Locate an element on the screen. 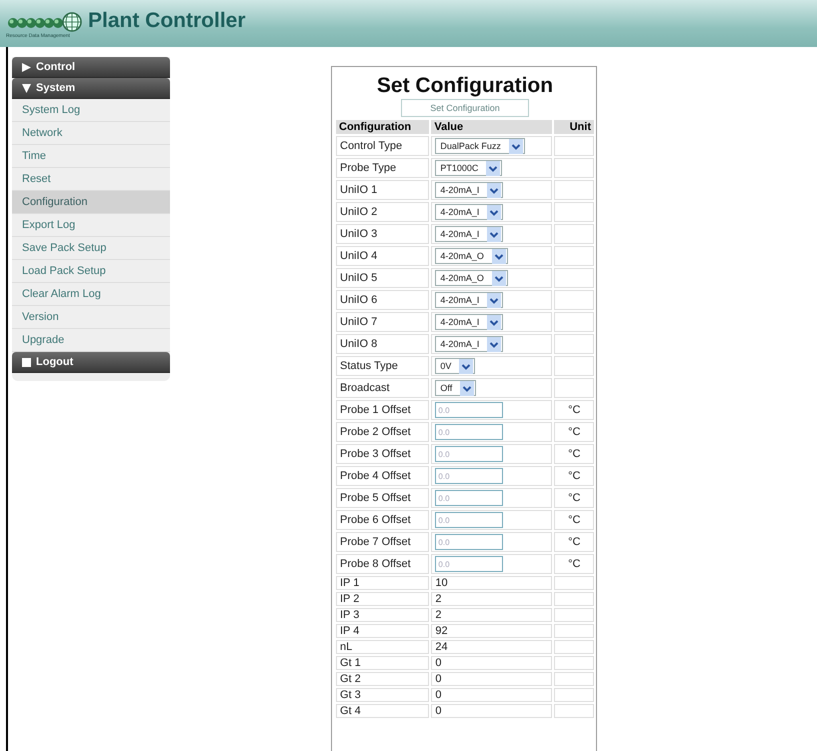 The width and height of the screenshot is (817, 751). table-cell: IP 1 is located at coordinates (383, 583).